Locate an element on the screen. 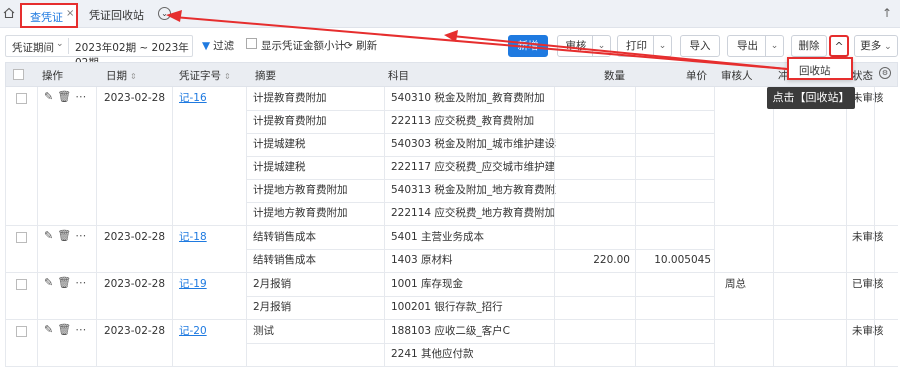  show-subtotal-label: 显示凭证金额小计 is located at coordinates (303, 46).